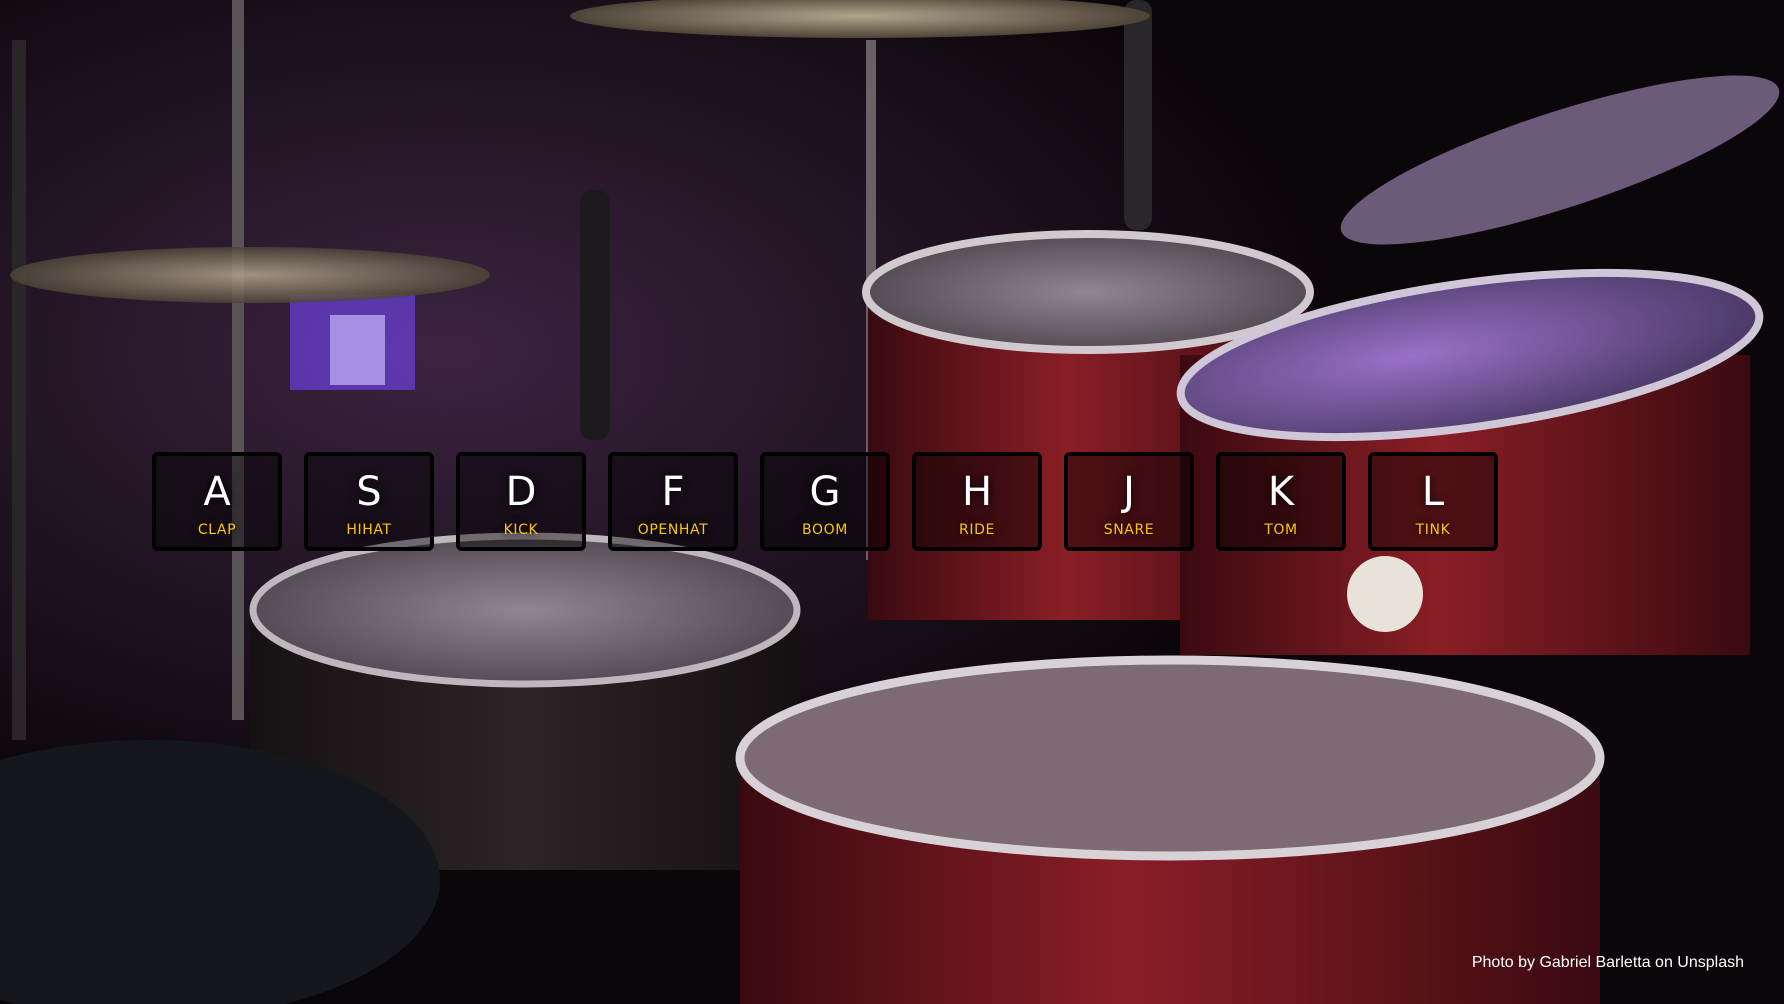  I want to click on key-hihat: S hihat, so click(369, 501).